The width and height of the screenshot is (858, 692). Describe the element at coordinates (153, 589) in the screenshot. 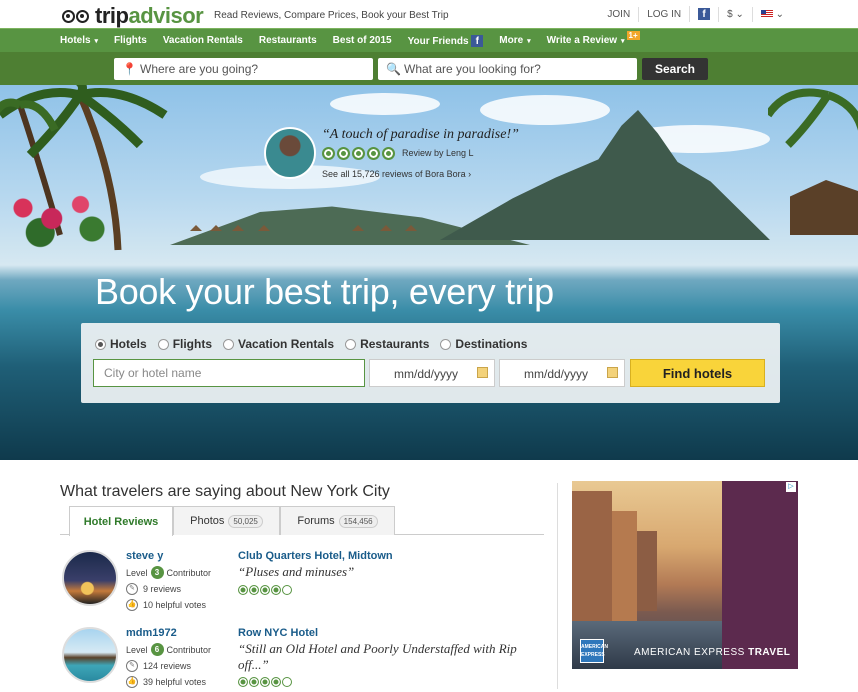

I see `review-count: ✎ 9 reviews` at that location.